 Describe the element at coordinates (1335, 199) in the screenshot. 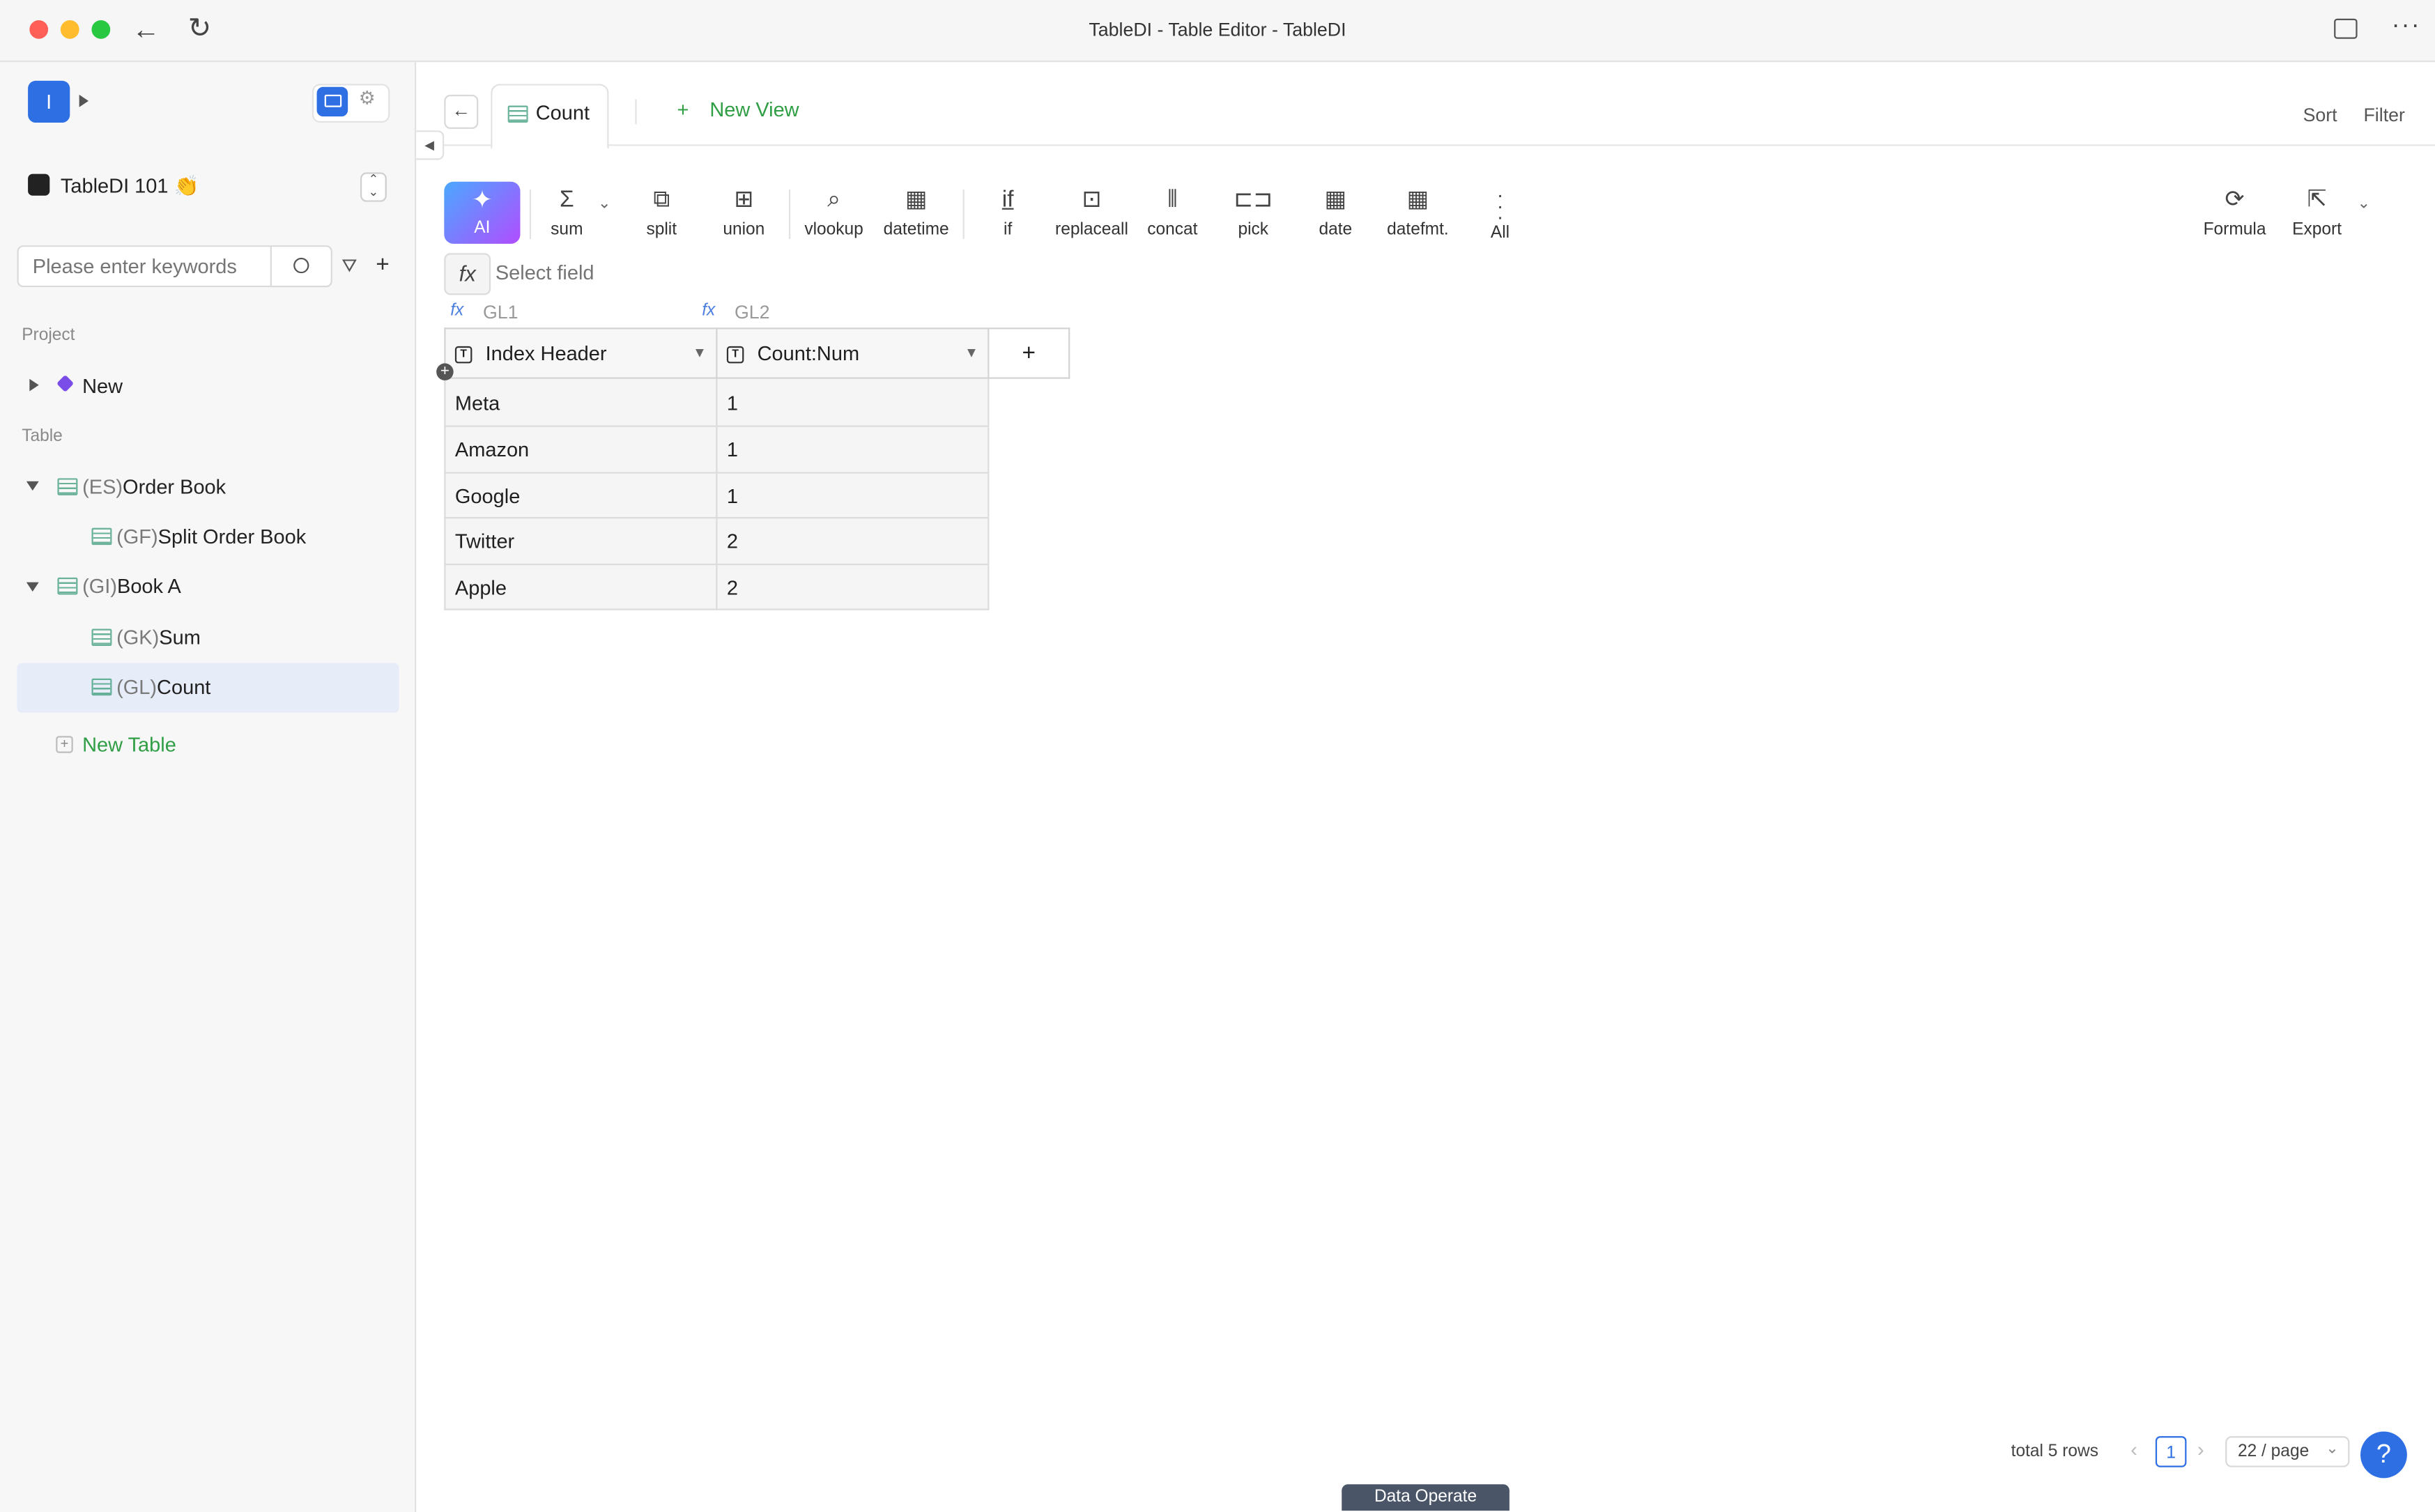

I see `calendar-icon: ▦` at that location.